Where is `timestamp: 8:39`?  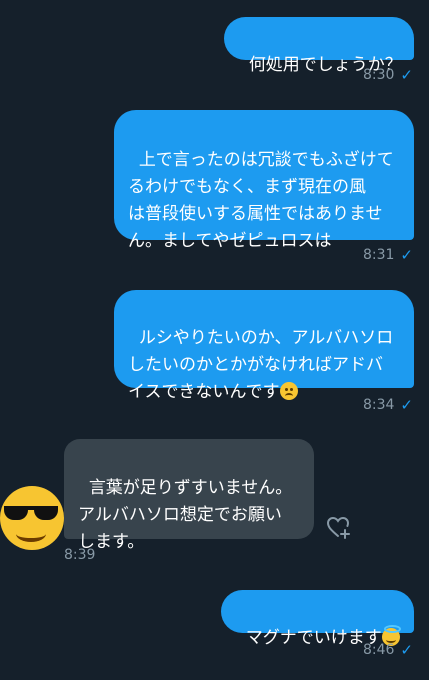 timestamp: 8:39 is located at coordinates (80, 555).